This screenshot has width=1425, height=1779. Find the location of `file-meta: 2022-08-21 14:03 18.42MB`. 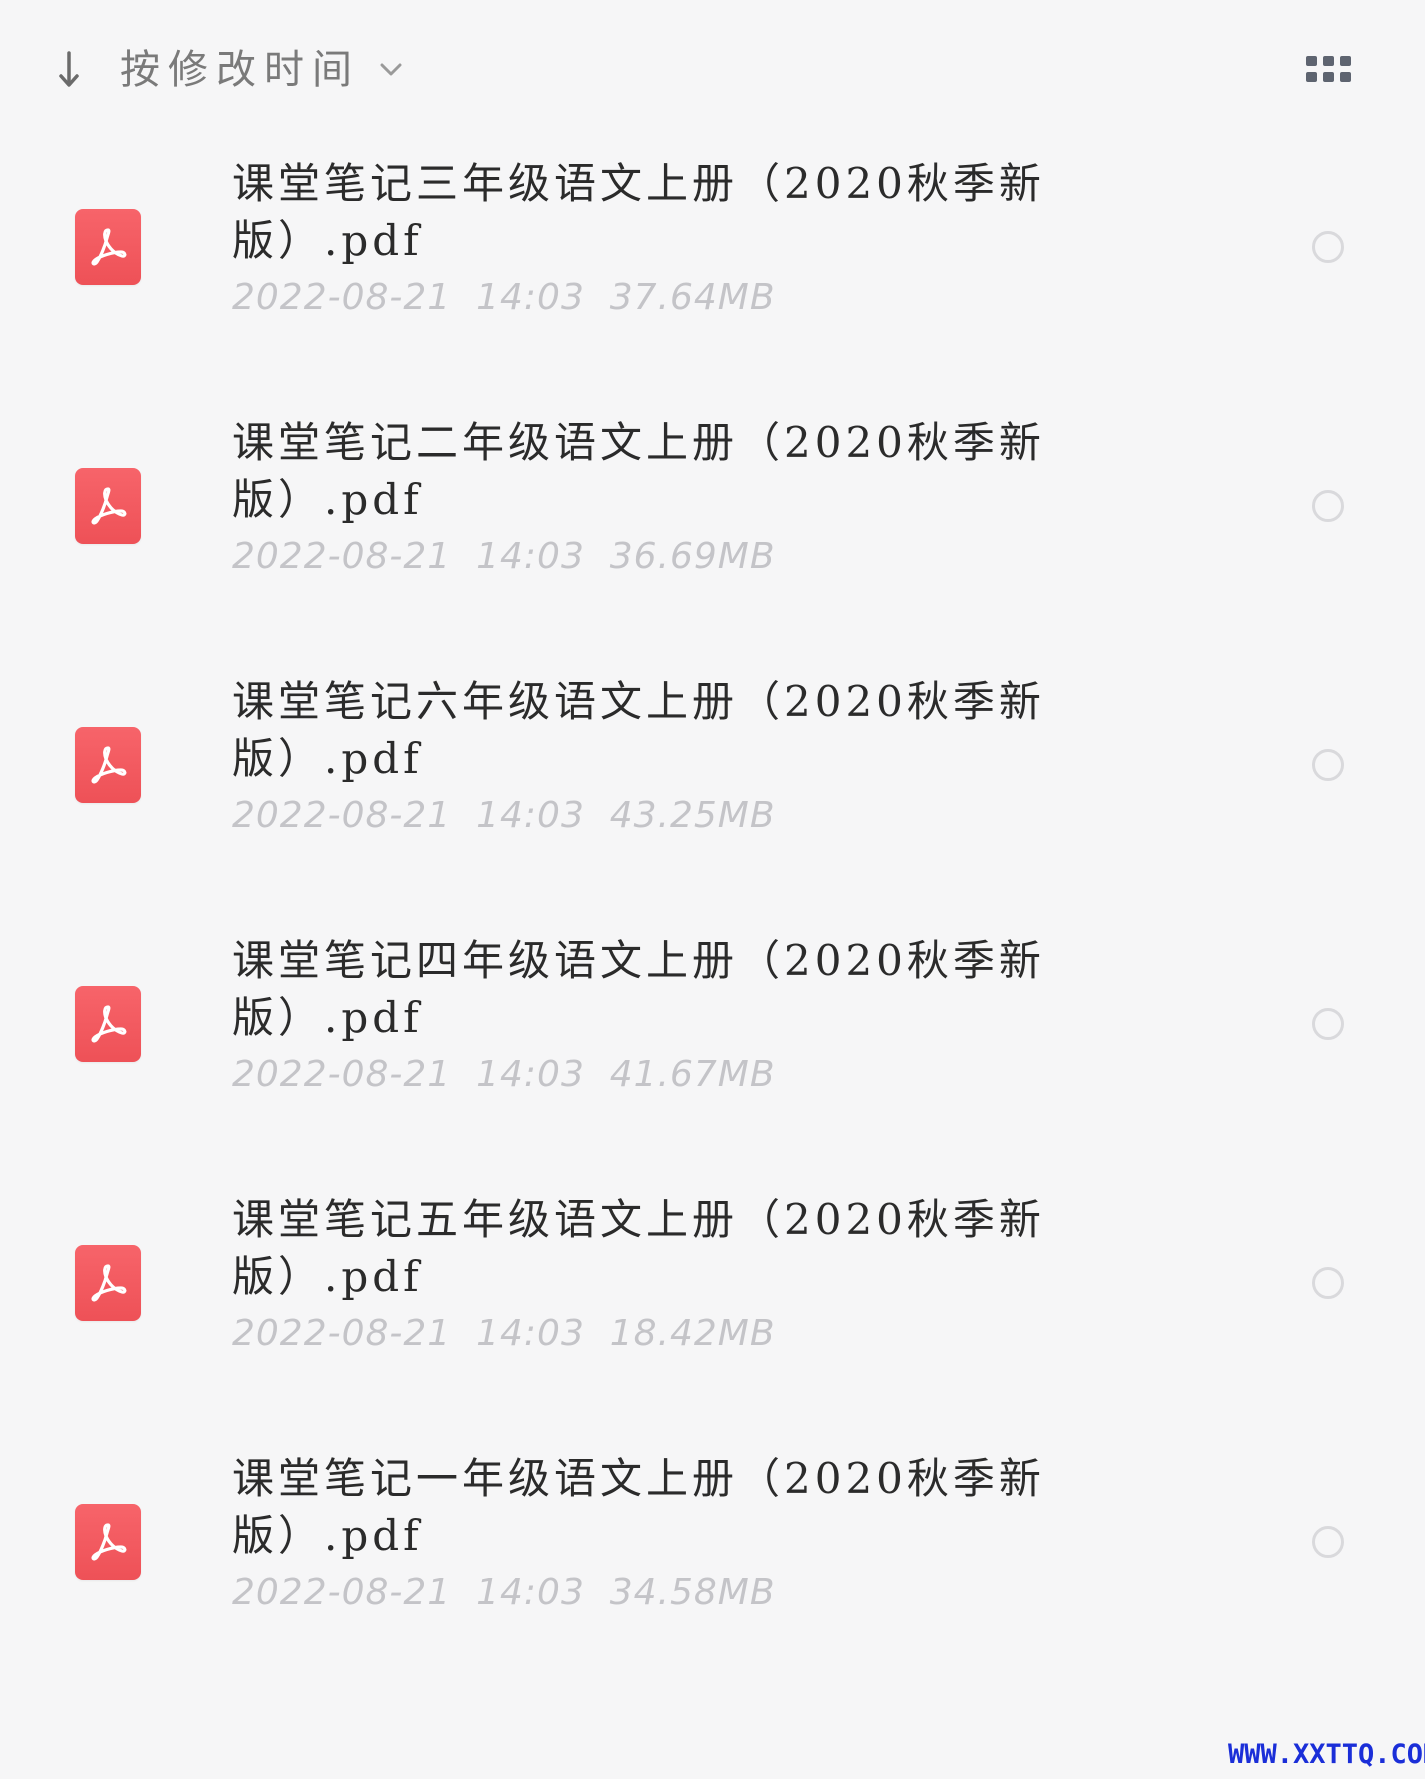

file-meta: 2022-08-21 14:03 18.42MB is located at coordinates (504, 1334).